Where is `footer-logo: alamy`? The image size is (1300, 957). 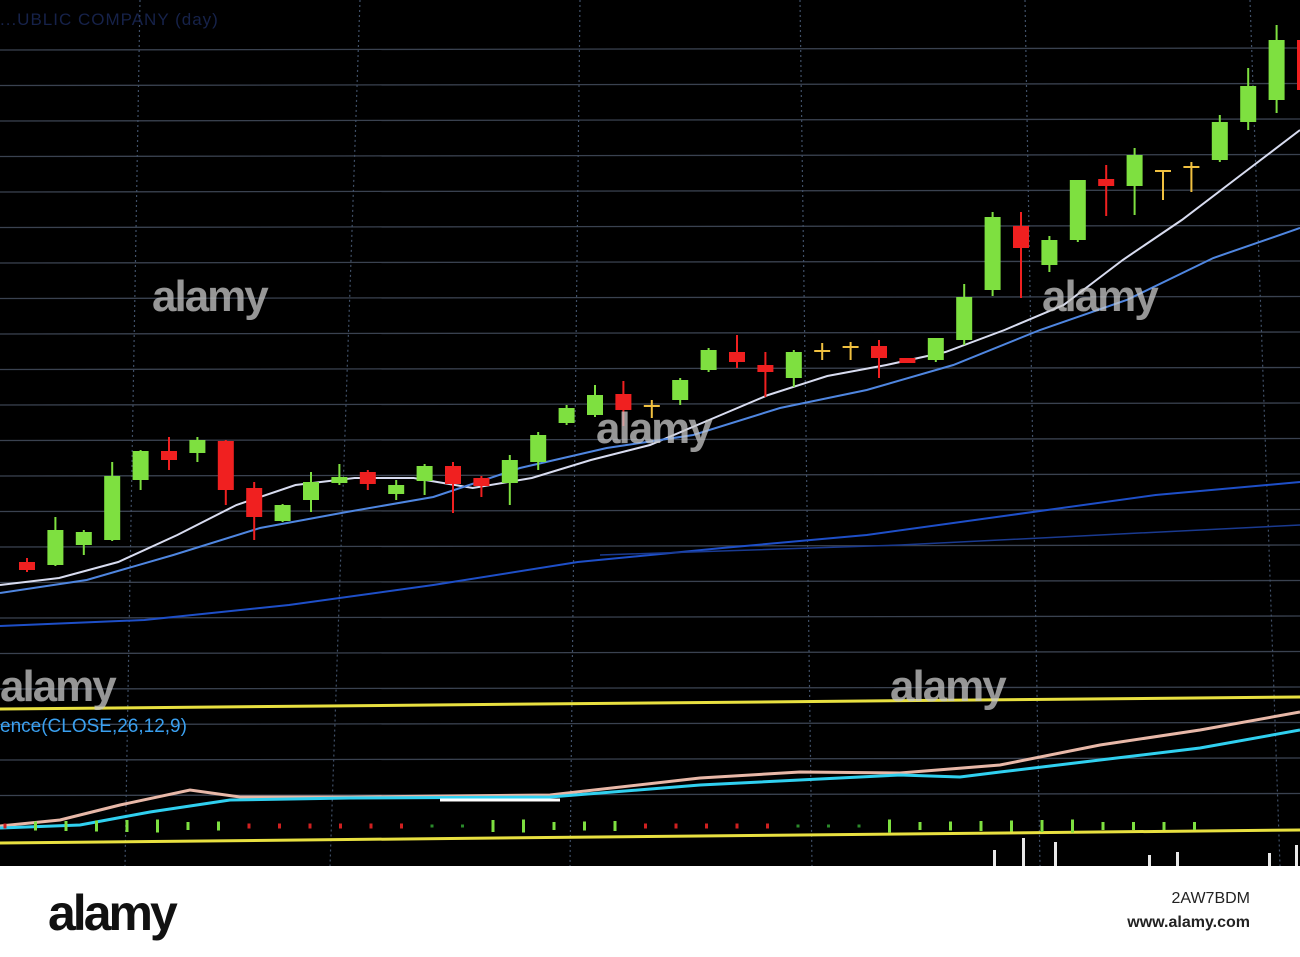 footer-logo: alamy is located at coordinates (113, 913).